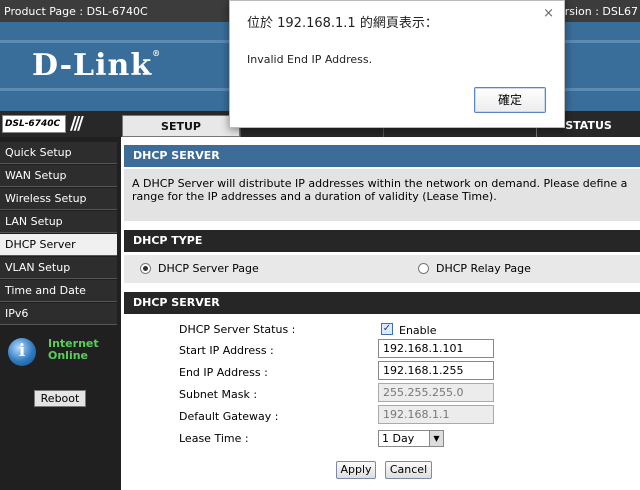 The image size is (640, 490). I want to click on reboot-button: Reboot, so click(60, 398).